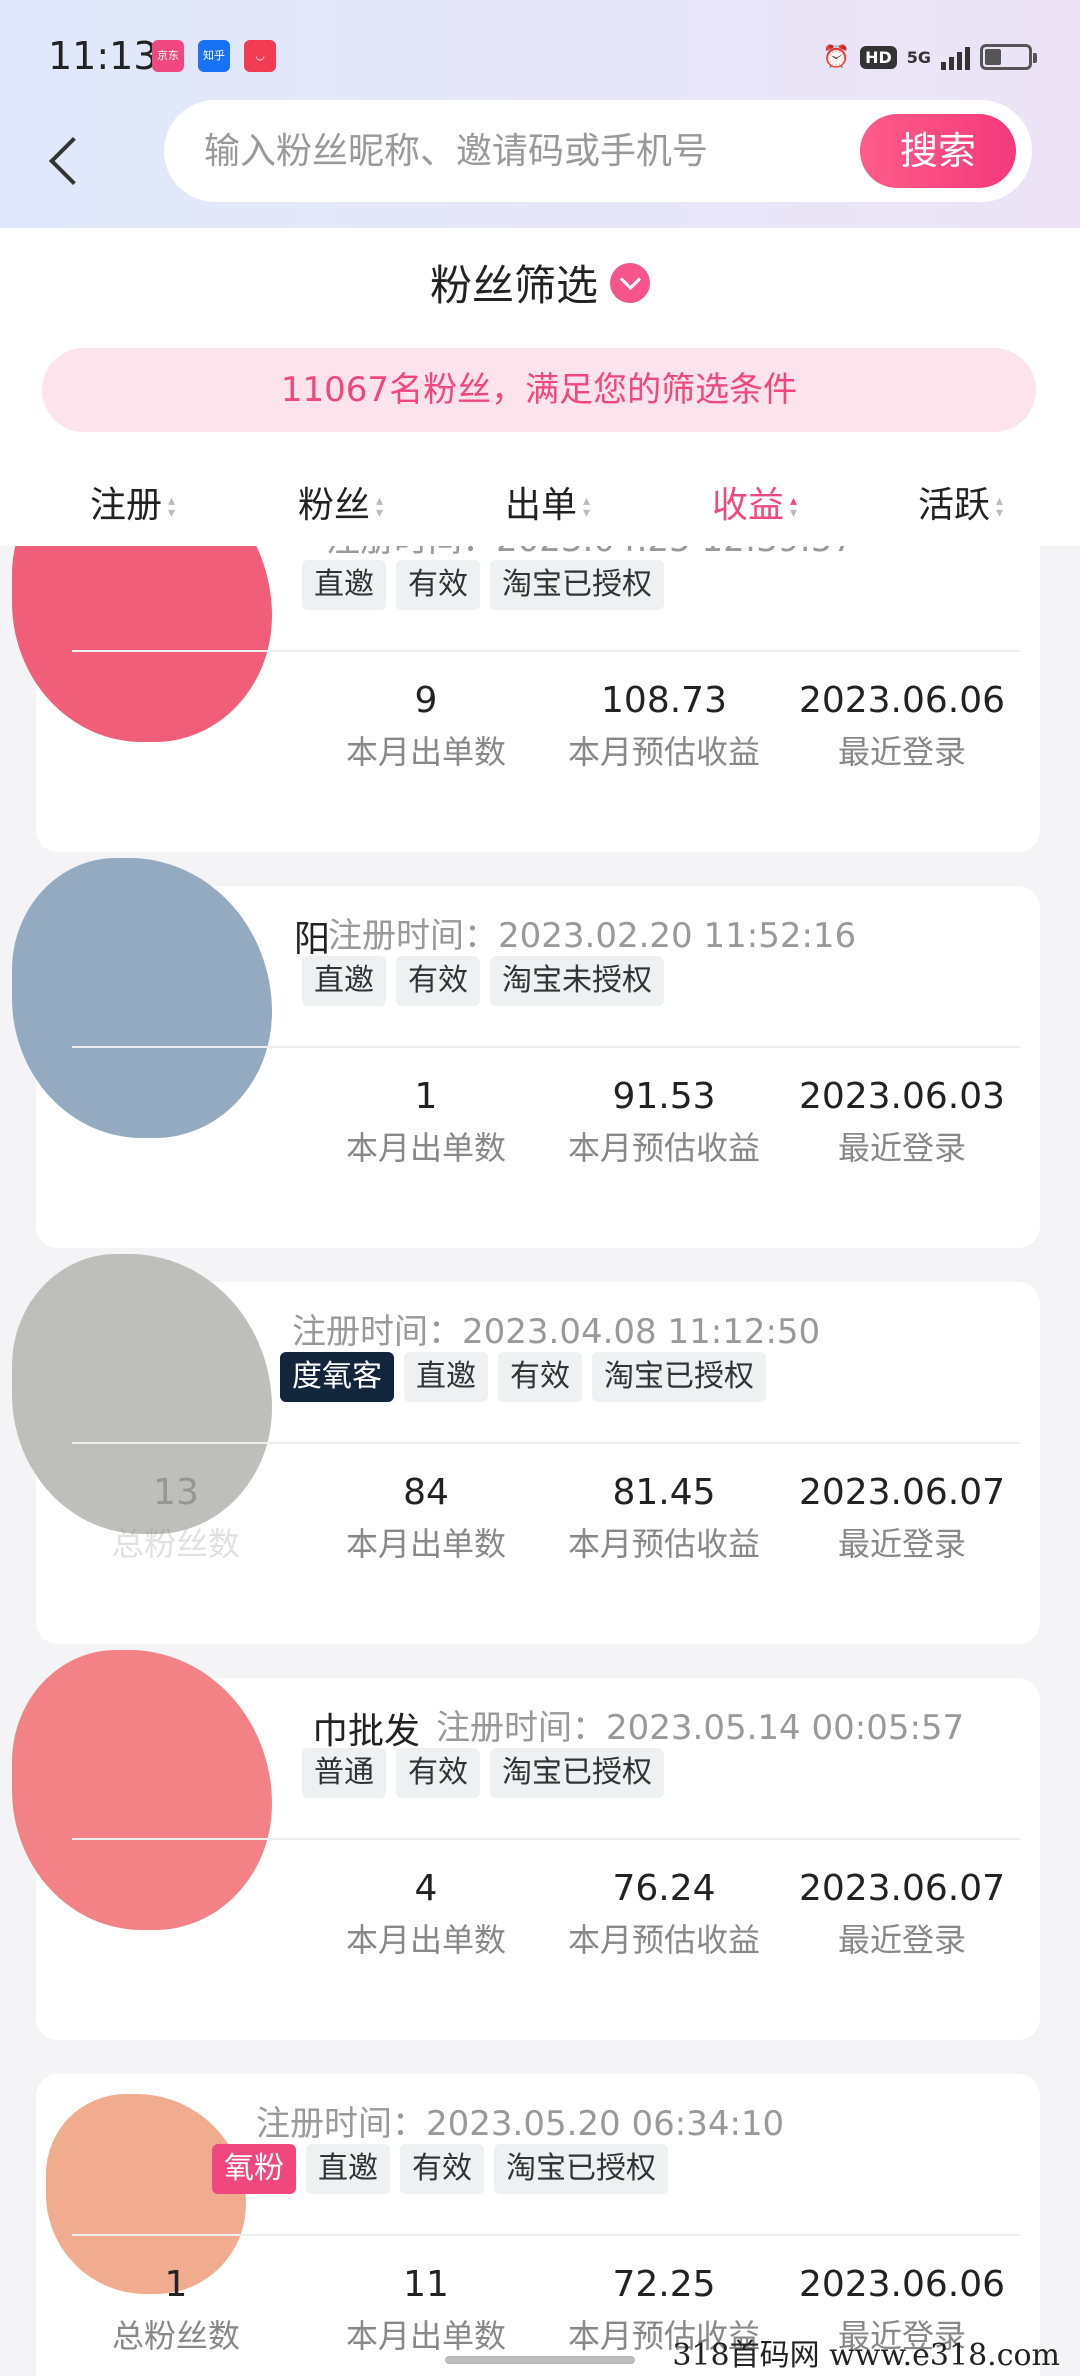  Describe the element at coordinates (902, 1096) in the screenshot. I see `stat-value: 2023.06.03` at that location.